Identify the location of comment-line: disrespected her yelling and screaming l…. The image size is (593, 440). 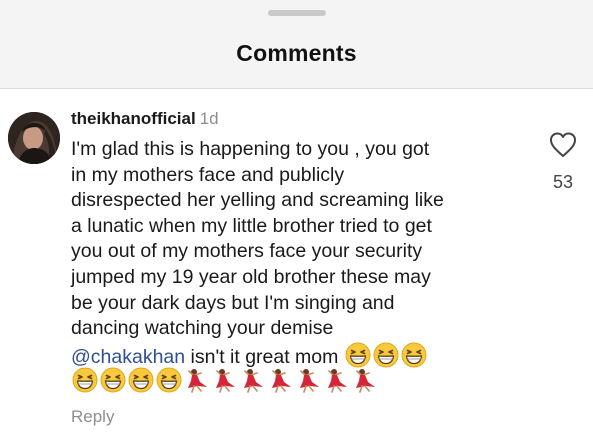
(257, 200).